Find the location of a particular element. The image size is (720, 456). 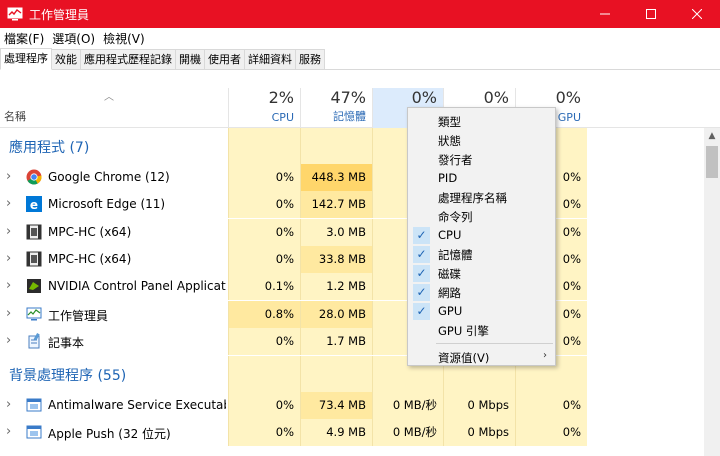

tab-bar: 處理程序 效能 應用程式歷程記錄 開機 使用者 詳細資料 服務 is located at coordinates (360, 59).